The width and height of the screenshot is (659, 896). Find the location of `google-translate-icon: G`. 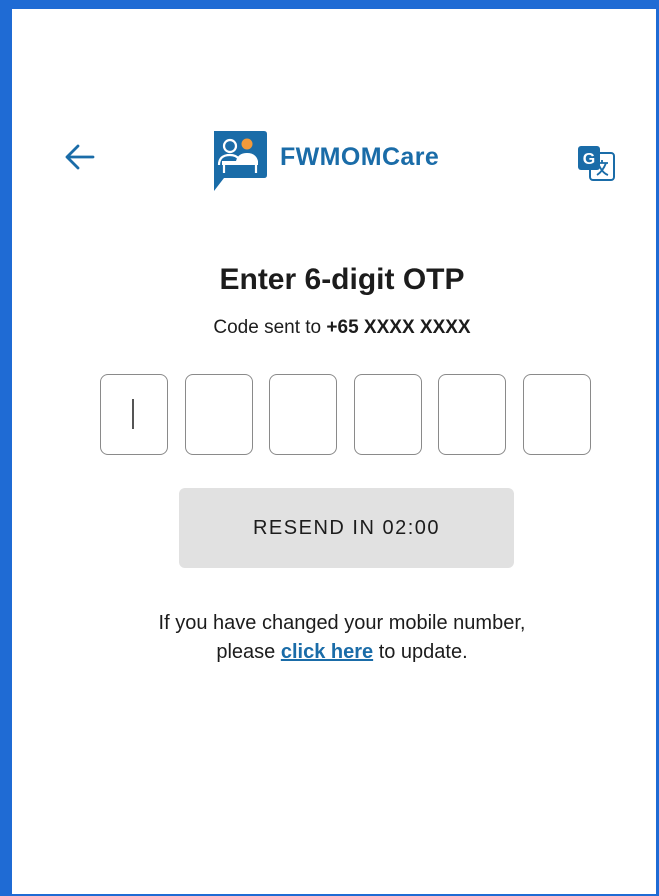

google-translate-icon: G is located at coordinates (596, 163).